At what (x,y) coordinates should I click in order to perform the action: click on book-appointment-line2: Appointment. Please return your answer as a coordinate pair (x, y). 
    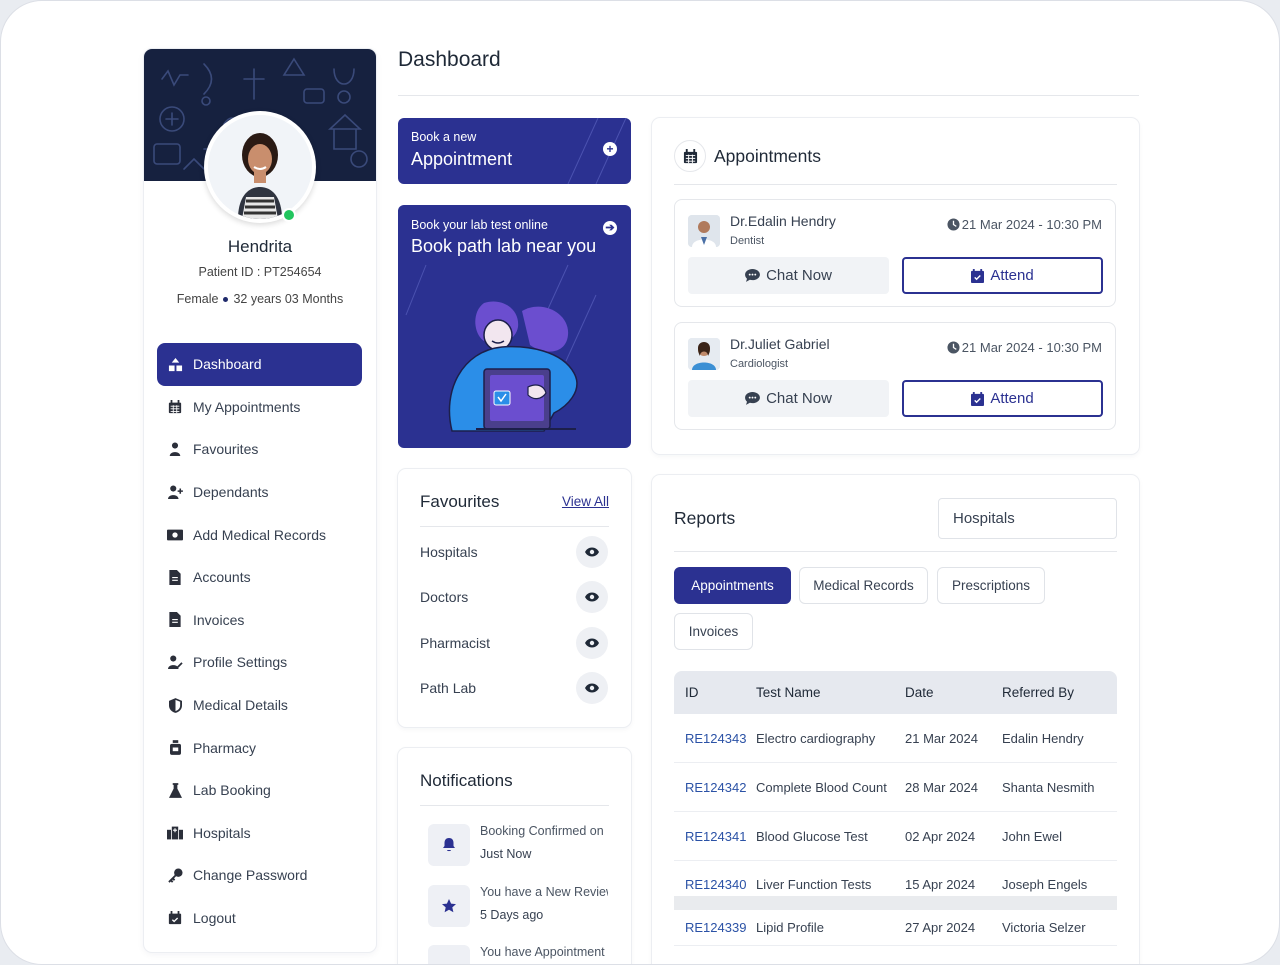
    Looking at the image, I should click on (462, 159).